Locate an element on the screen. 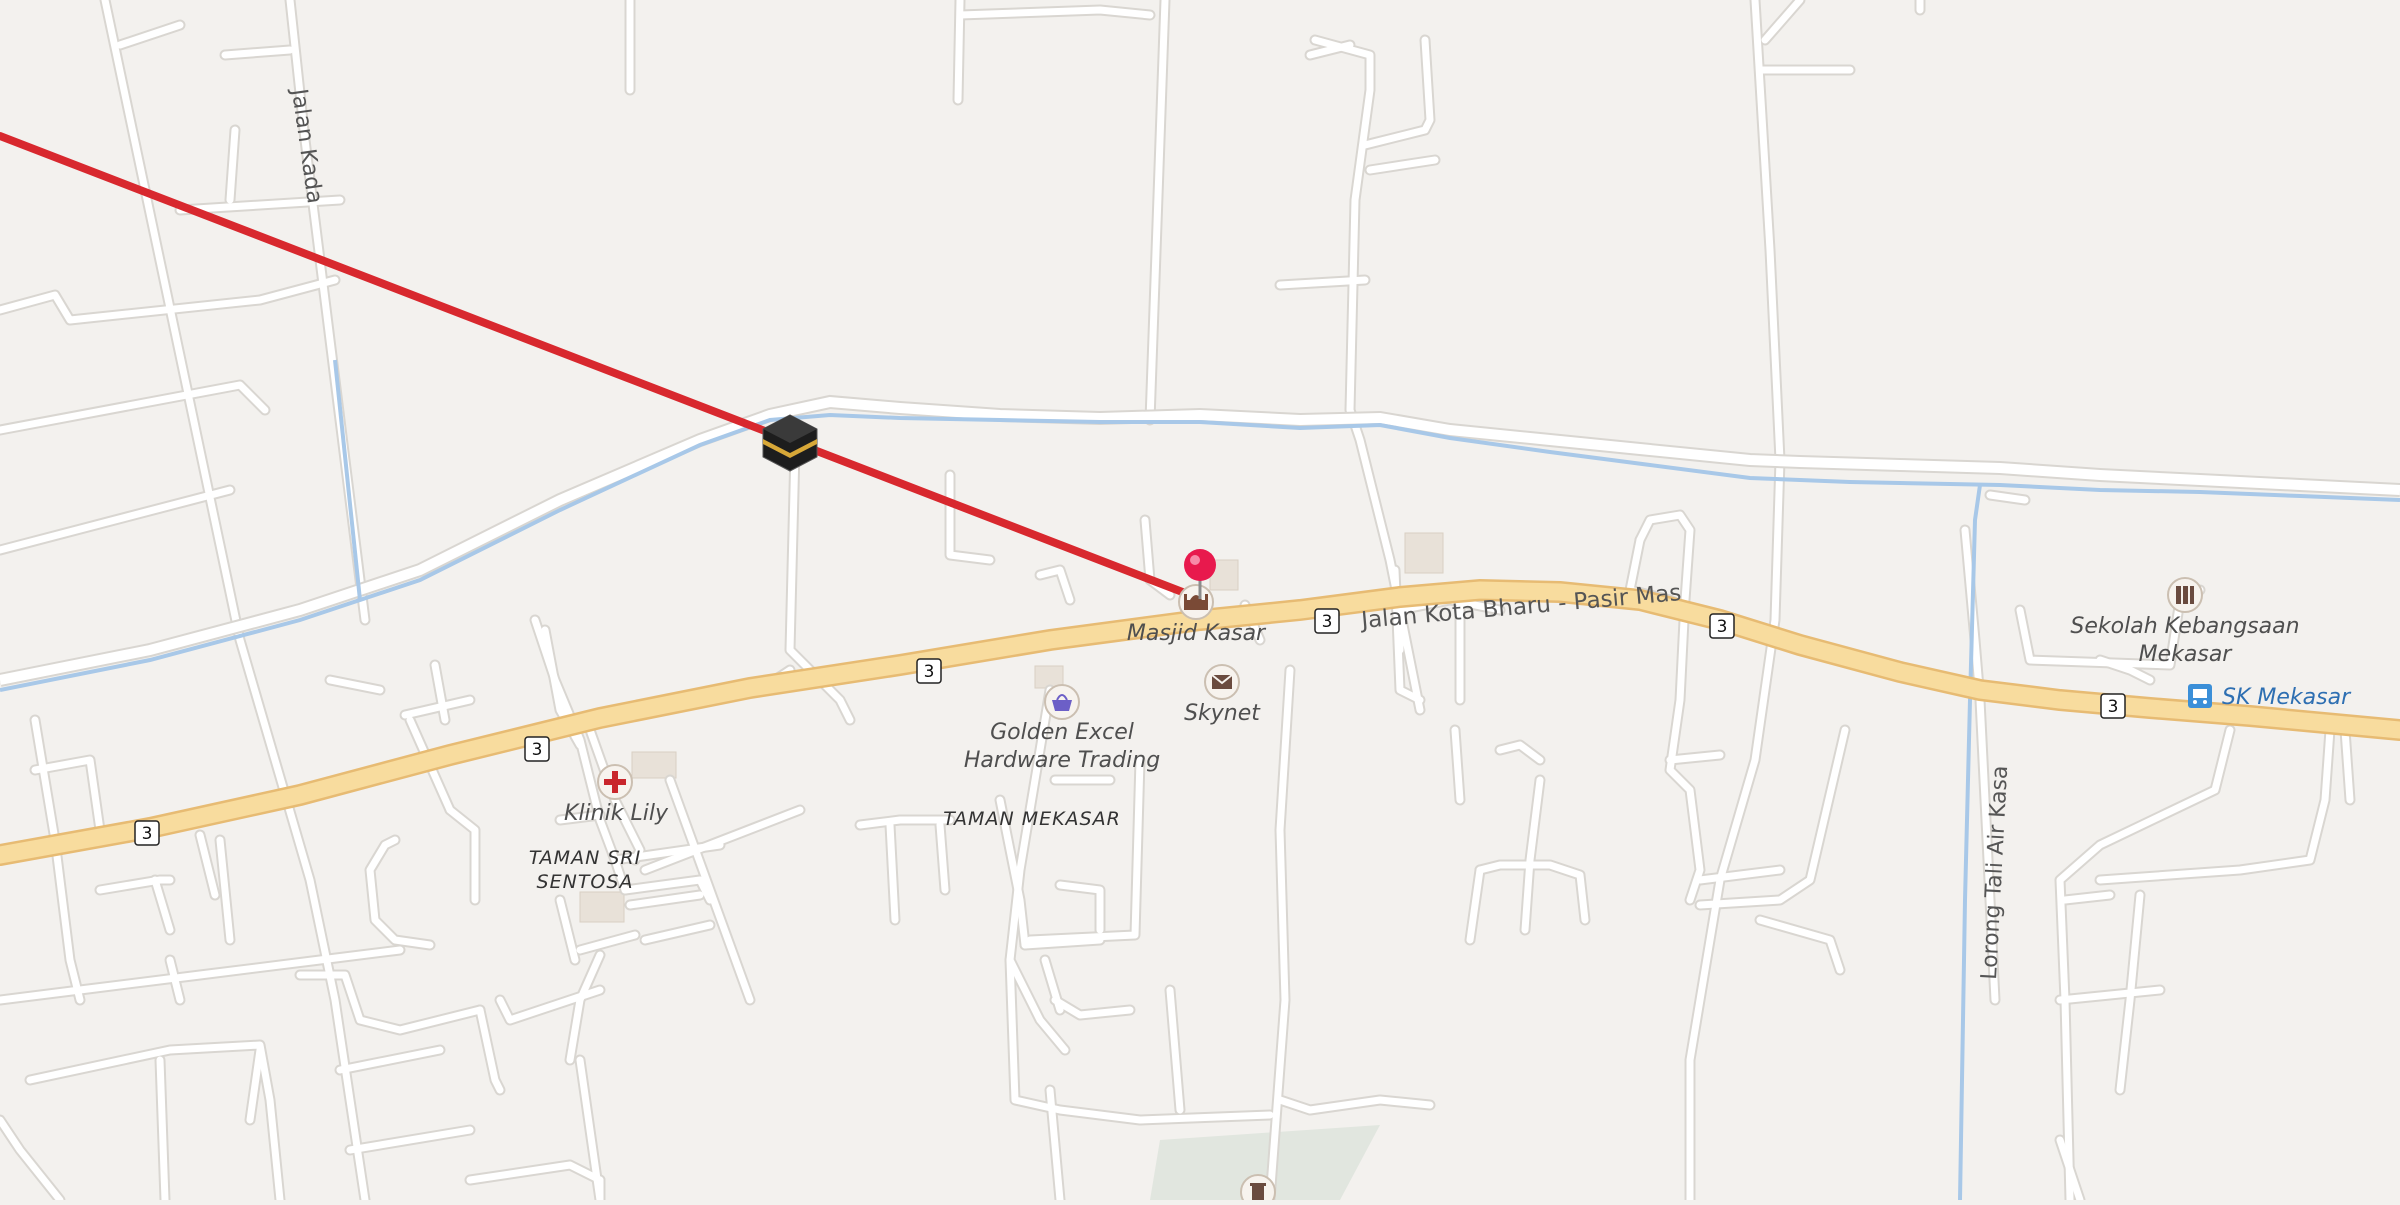  area-label-taman-mekasar: TAMAN MEKASAR is located at coordinates (1032, 819).